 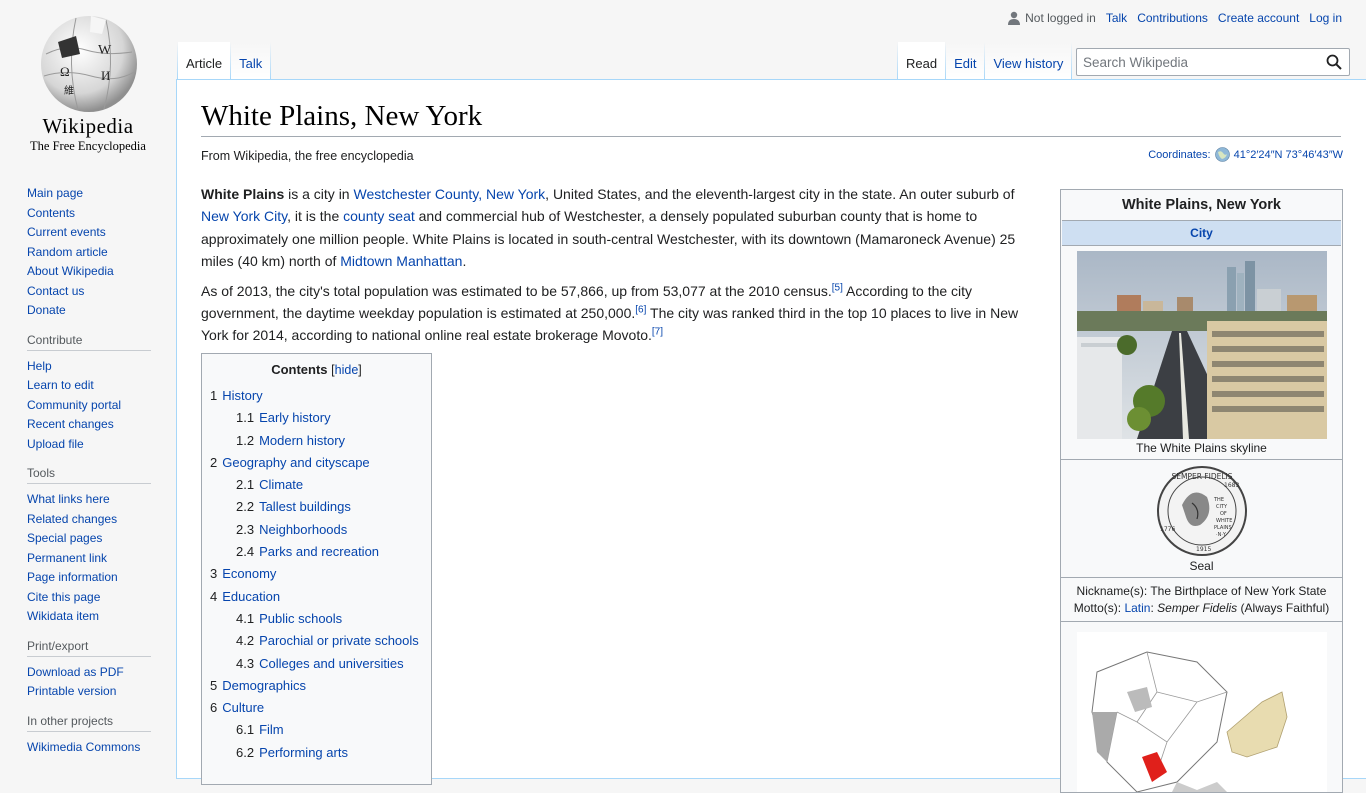 I want to click on coordinates-value: 41°2′24″N 73°46′43″W, so click(x=1288, y=155).